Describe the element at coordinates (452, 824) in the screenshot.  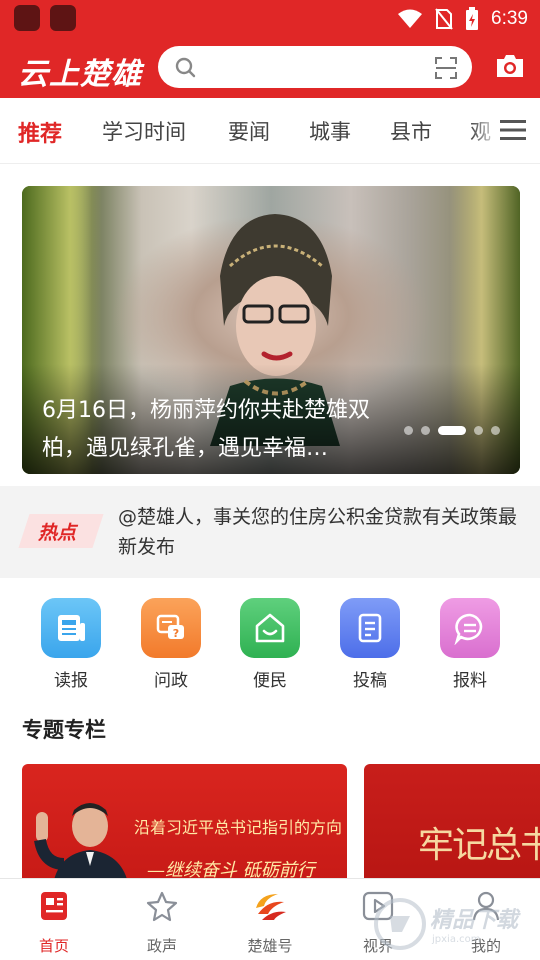
I see `special-card: 牢记总书记嘱` at that location.